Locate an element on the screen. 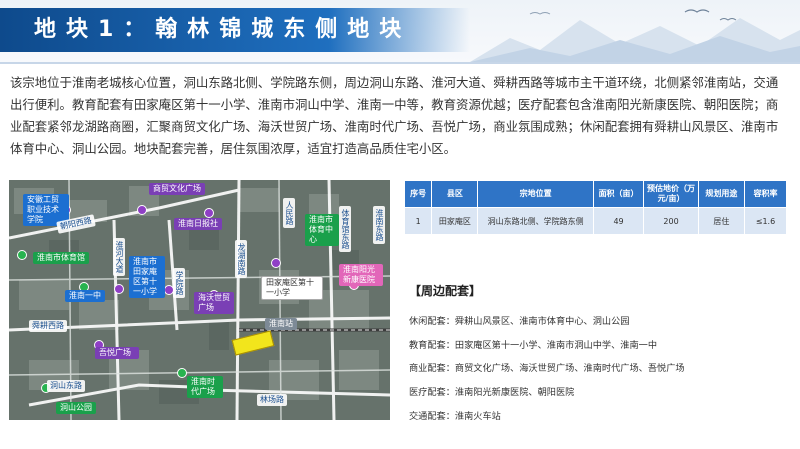  list-item: 交通配套：淮南火车站 is located at coordinates (455, 416).